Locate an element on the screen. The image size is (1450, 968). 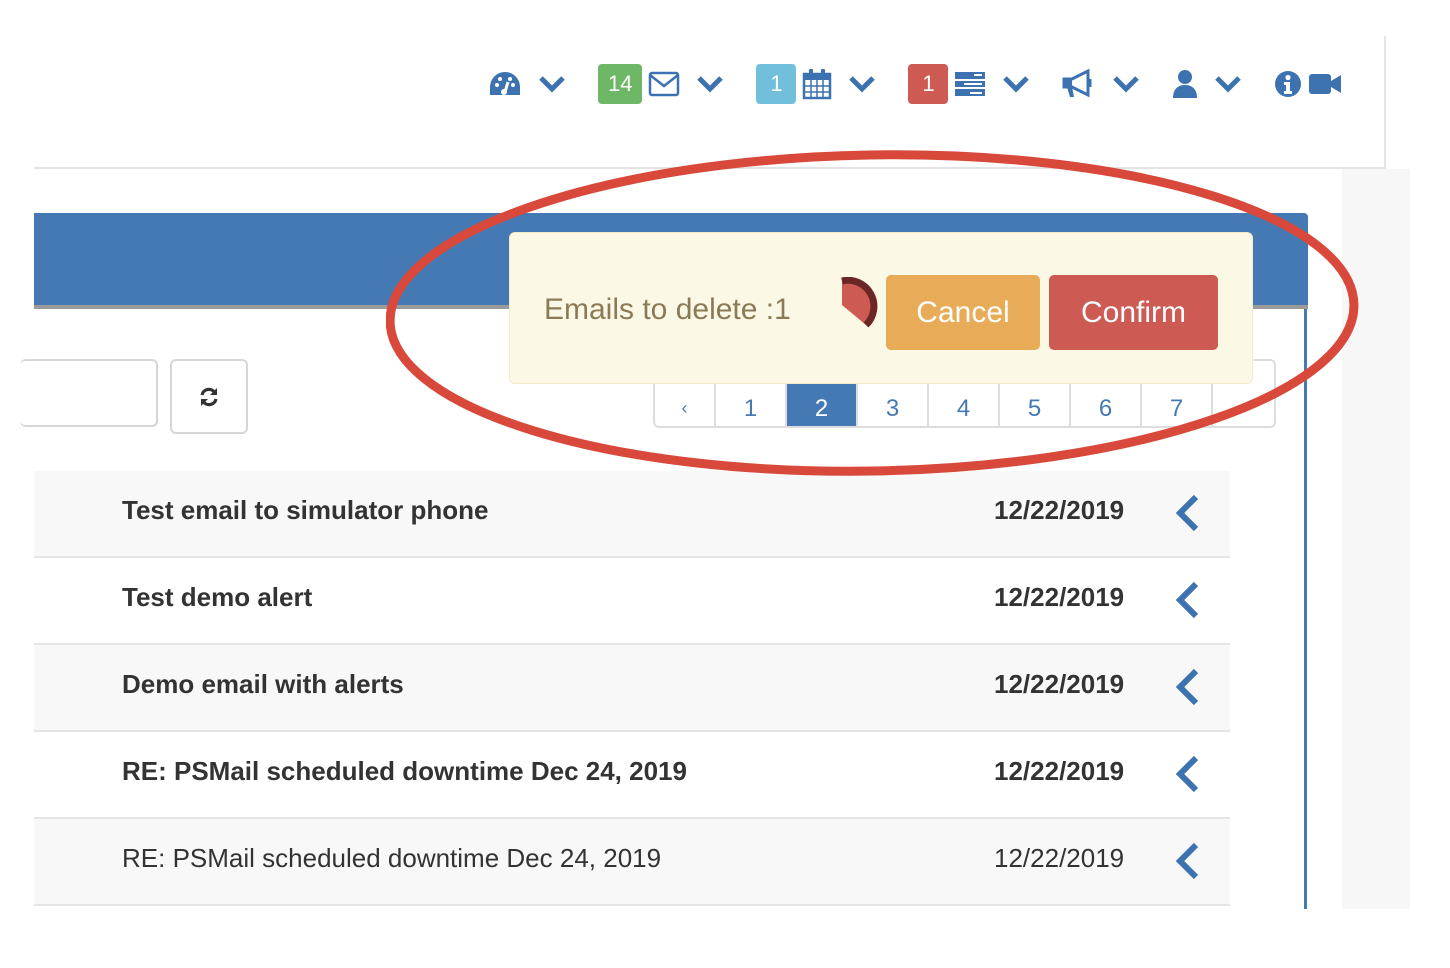
tasks-icon is located at coordinates (970, 84).